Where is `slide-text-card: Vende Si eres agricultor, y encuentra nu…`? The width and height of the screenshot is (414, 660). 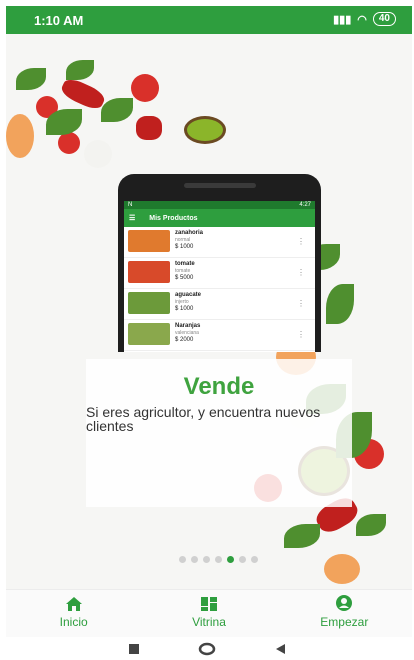
slide-text-card: Vende Si eres agricultor, y encuentra nu… is located at coordinates (219, 433).